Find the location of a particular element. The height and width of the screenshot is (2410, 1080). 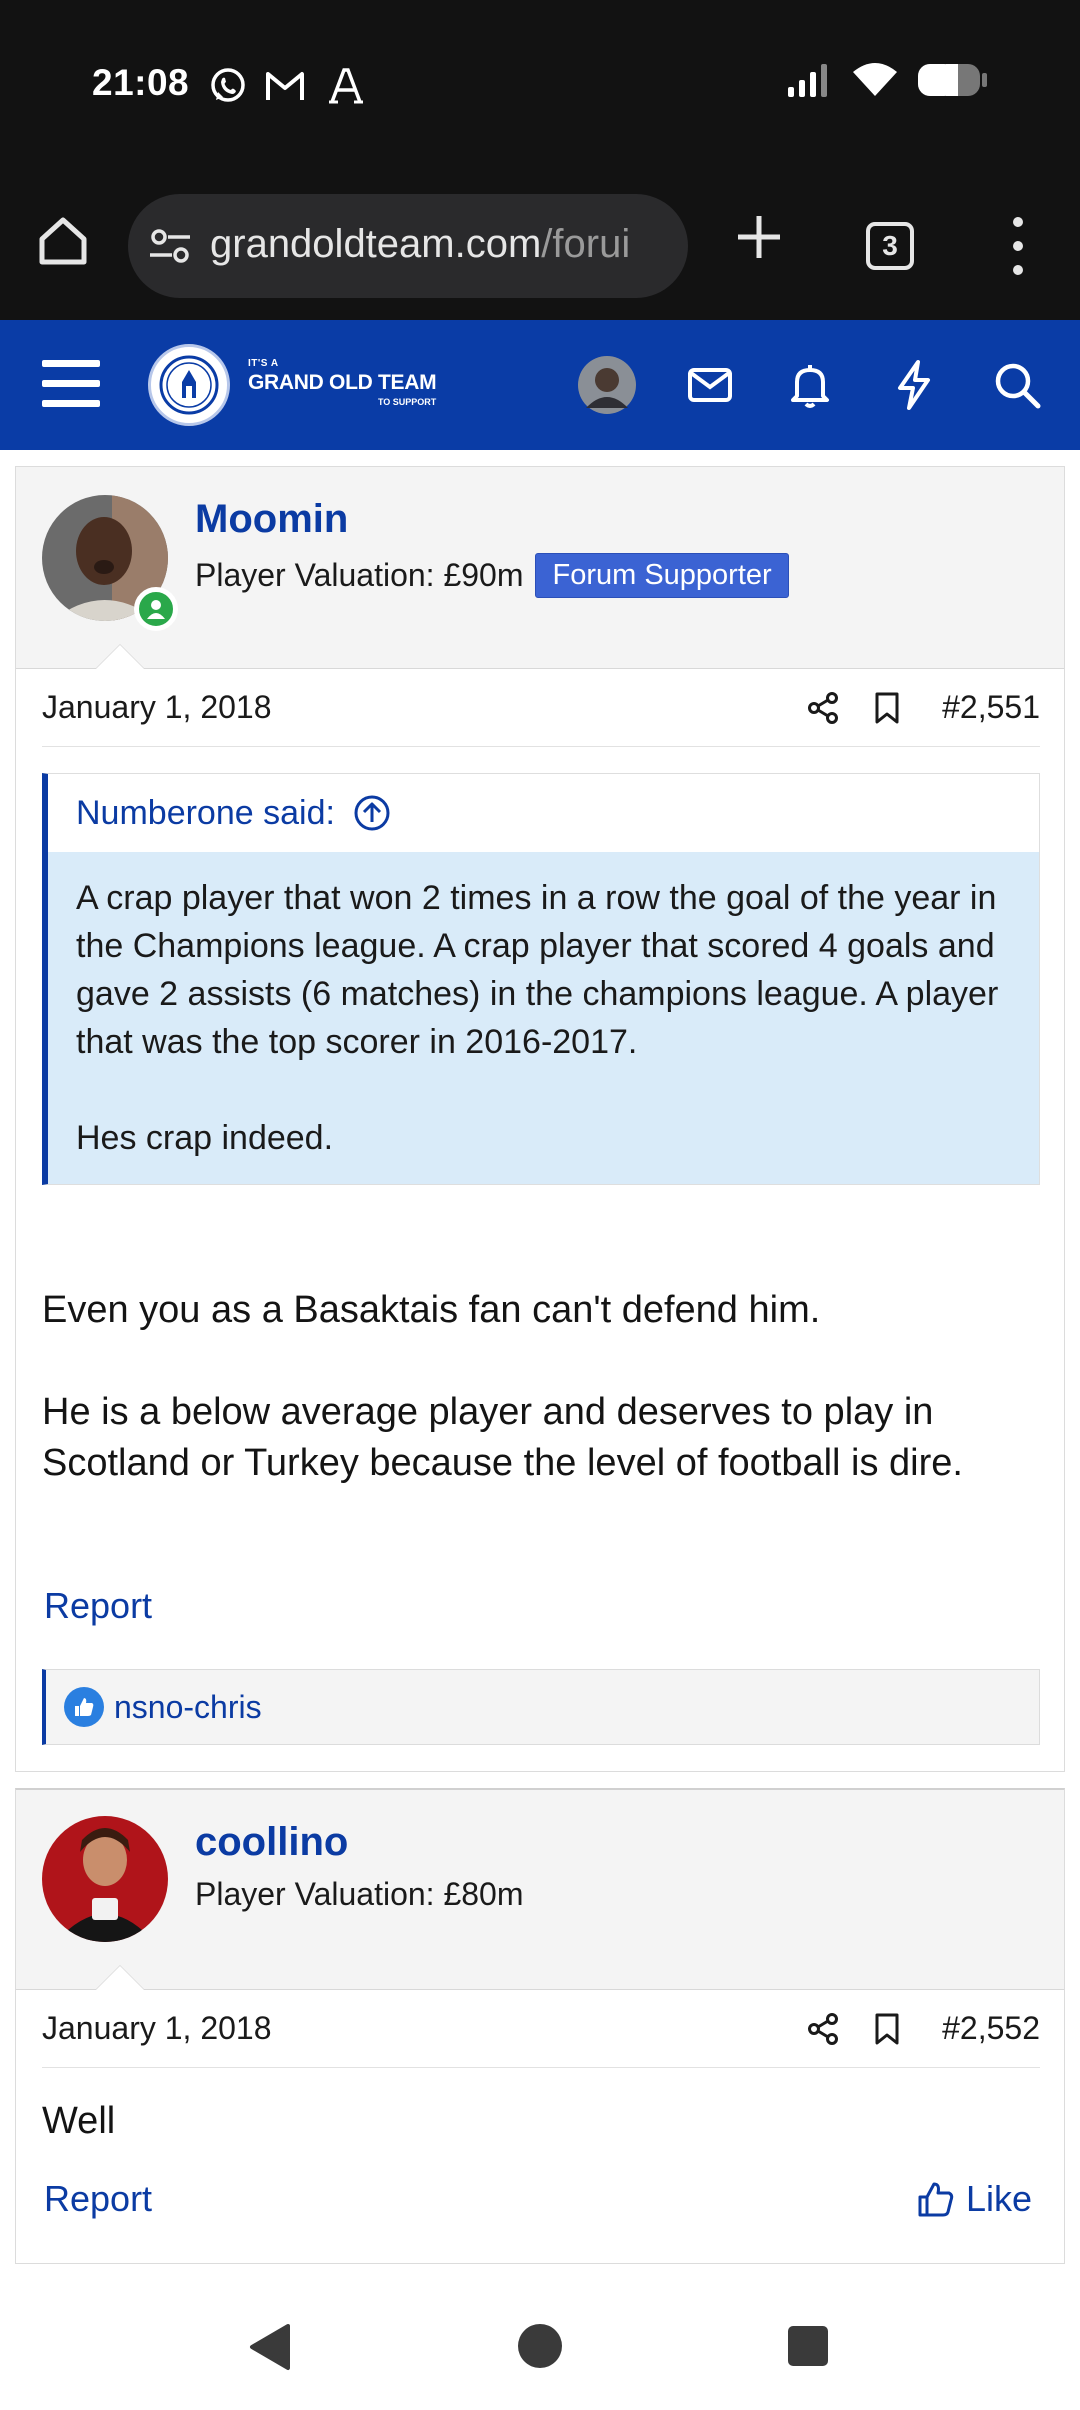

quote-text-2: Hes crap indeed. is located at coordinates (205, 1138).